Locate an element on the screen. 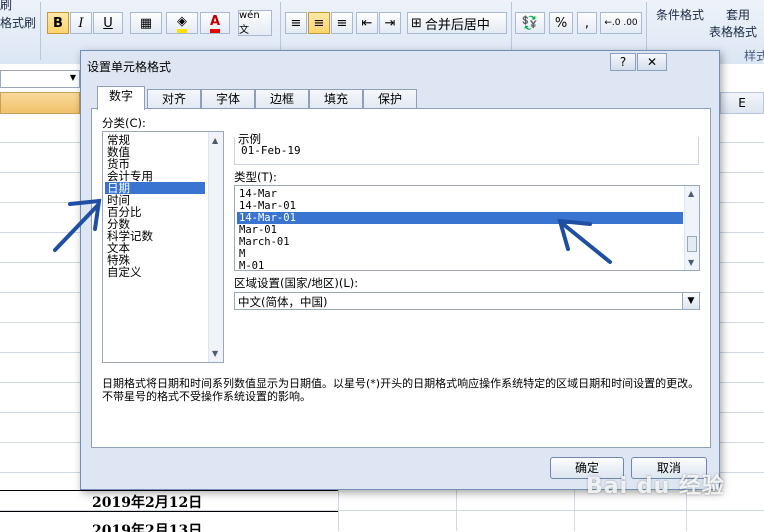 This screenshot has width=764, height=532. tab-number: 数字 is located at coordinates (121, 98).